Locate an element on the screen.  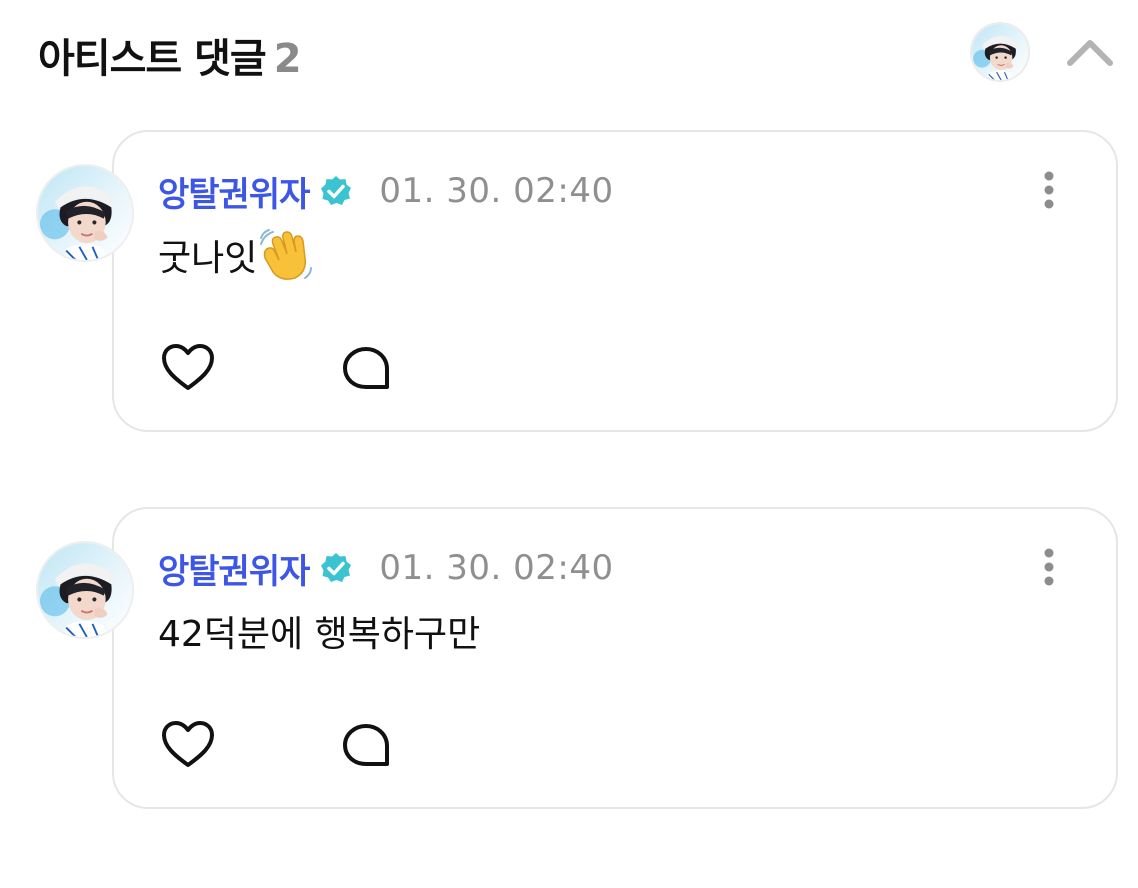
collapse-button is located at coordinates (1090, 52).